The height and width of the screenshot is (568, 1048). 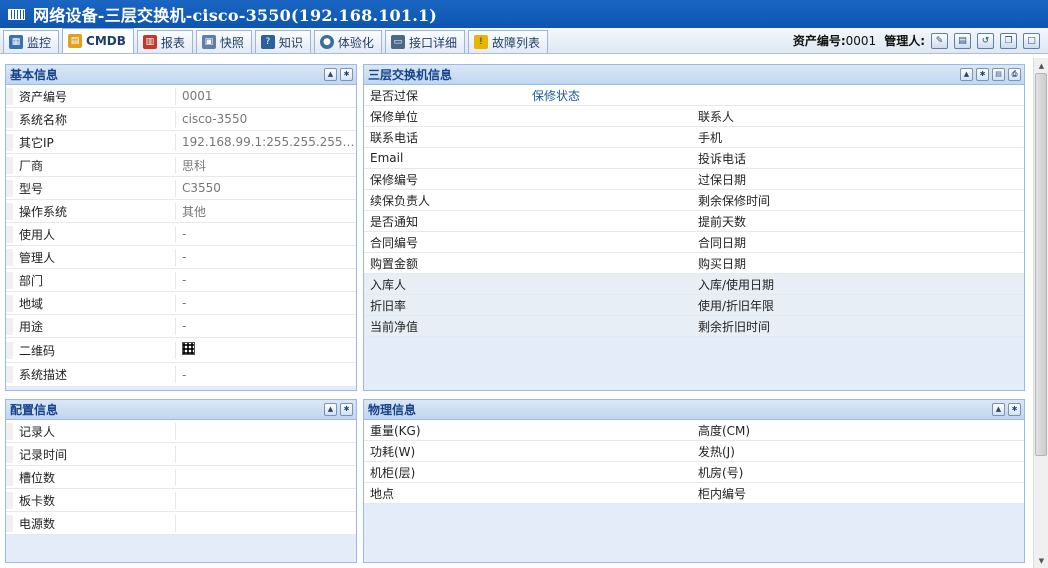 I want to click on tab-label: CMDB, so click(x=106, y=41).